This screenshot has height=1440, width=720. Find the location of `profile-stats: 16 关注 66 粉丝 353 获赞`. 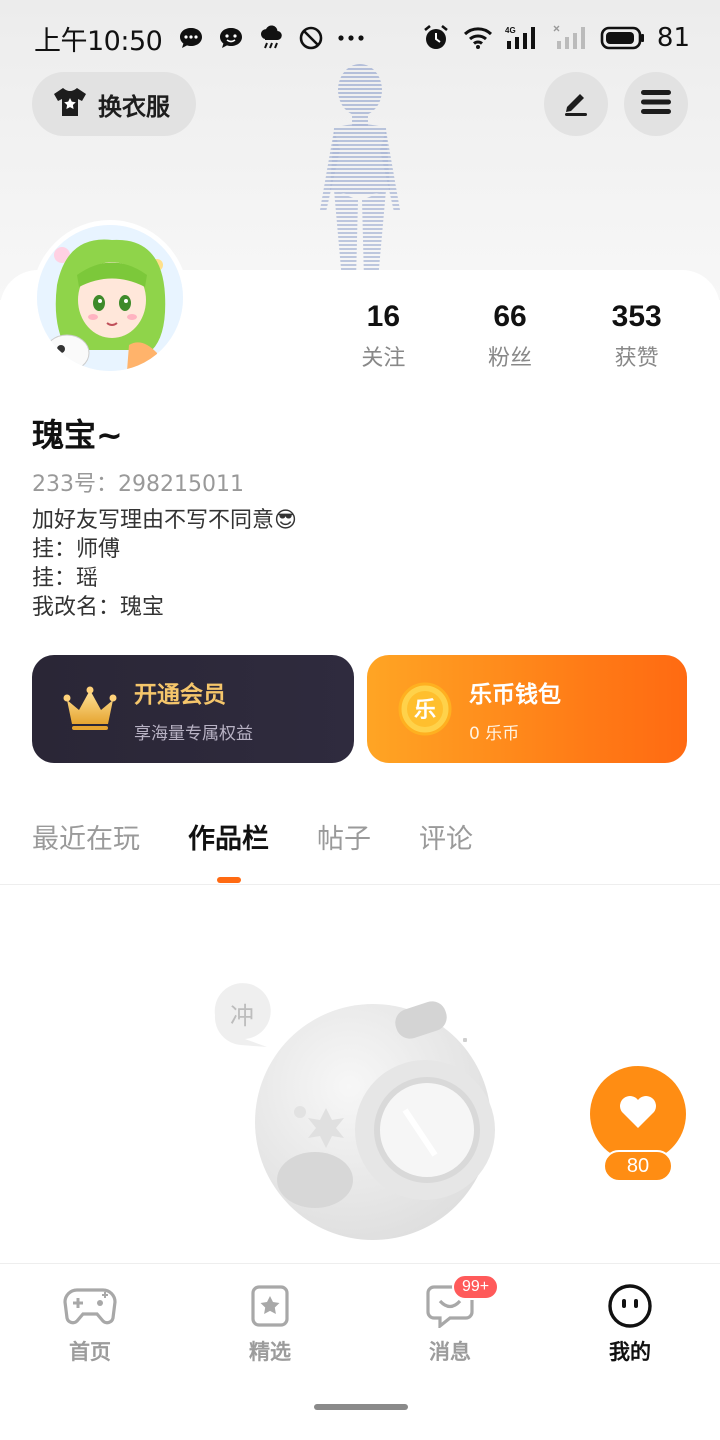

profile-stats: 16 关注 66 粉丝 353 获赞 is located at coordinates (510, 336).